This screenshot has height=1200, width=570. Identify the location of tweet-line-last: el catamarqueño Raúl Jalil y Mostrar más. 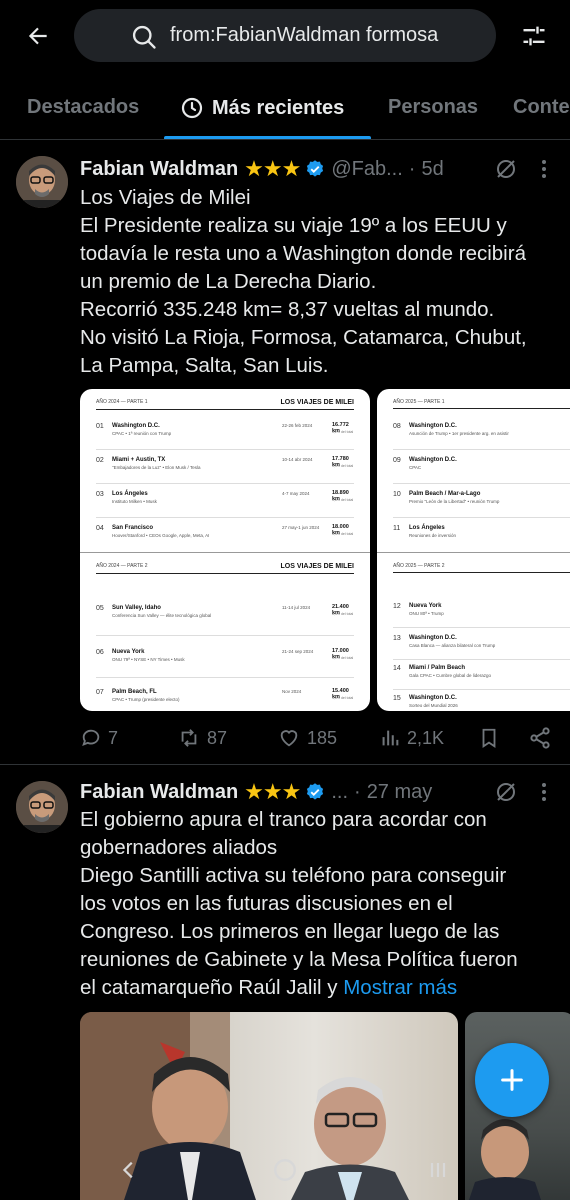
(320, 988).